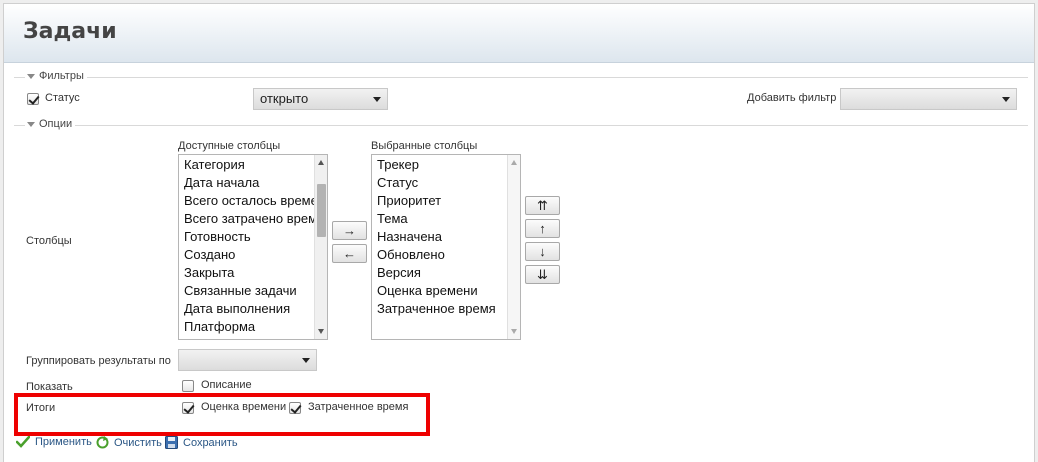 The image size is (1038, 462). Describe the element at coordinates (171, 442) in the screenshot. I see `save-disk-icon` at that location.